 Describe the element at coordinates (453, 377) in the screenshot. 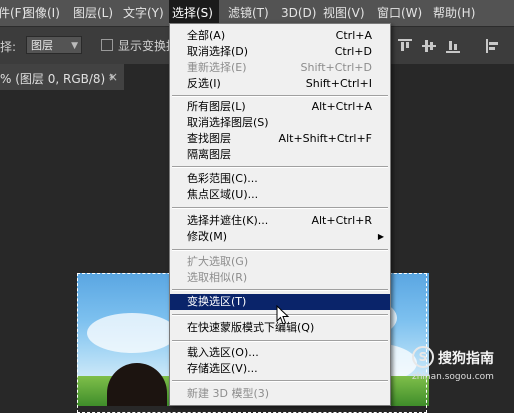

I see `watermark-domain: zhinan.sogou.com` at that location.